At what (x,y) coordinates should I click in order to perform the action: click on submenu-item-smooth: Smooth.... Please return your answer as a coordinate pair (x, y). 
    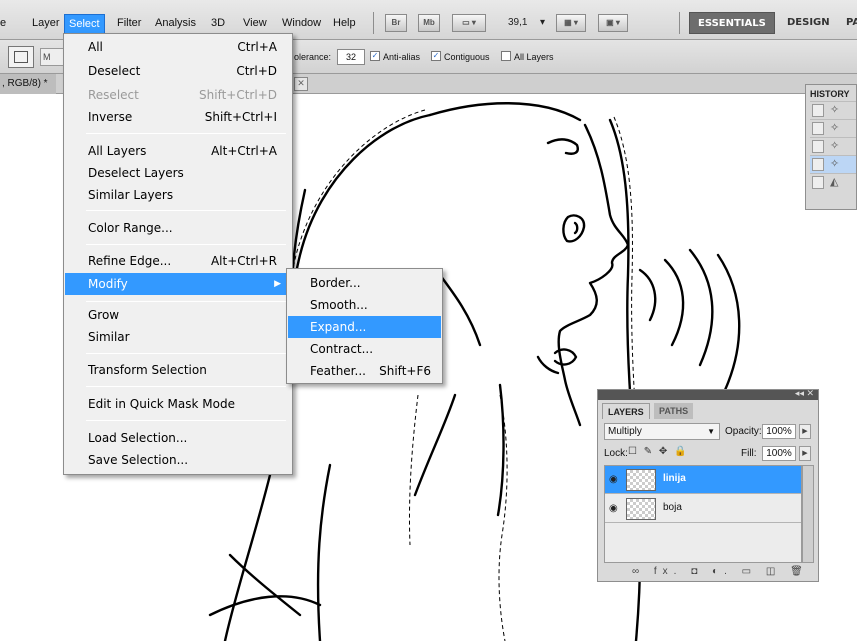
    Looking at the image, I should click on (364, 305).